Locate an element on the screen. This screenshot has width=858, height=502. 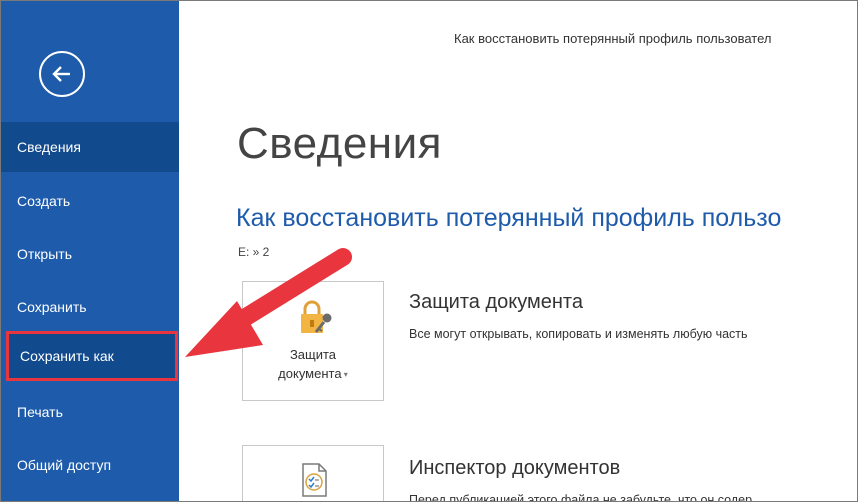
protect-heading: Защита документа is located at coordinates (496, 302).